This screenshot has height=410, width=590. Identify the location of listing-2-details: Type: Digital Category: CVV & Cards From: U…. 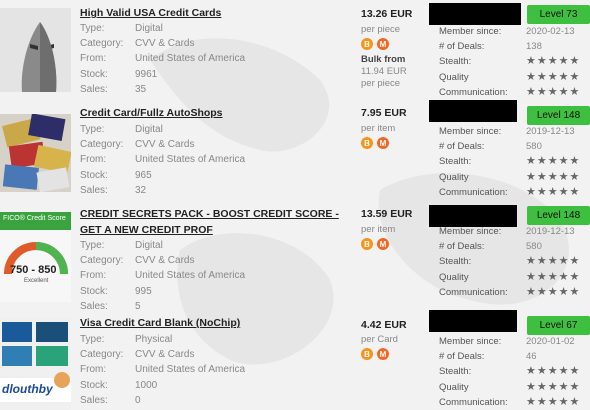
(162, 160).